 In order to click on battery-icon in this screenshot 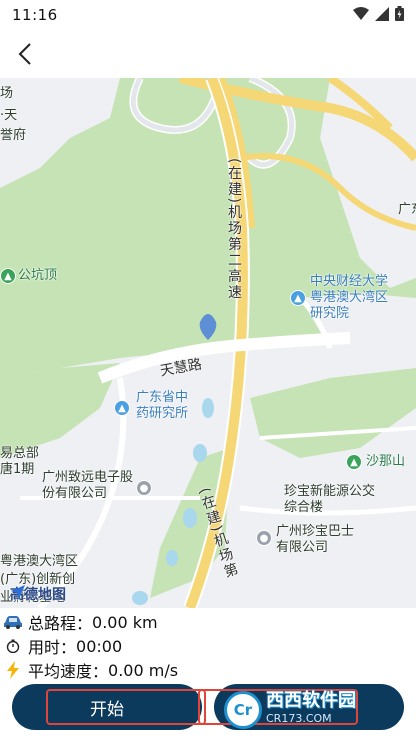, I will do `click(399, 15)`.